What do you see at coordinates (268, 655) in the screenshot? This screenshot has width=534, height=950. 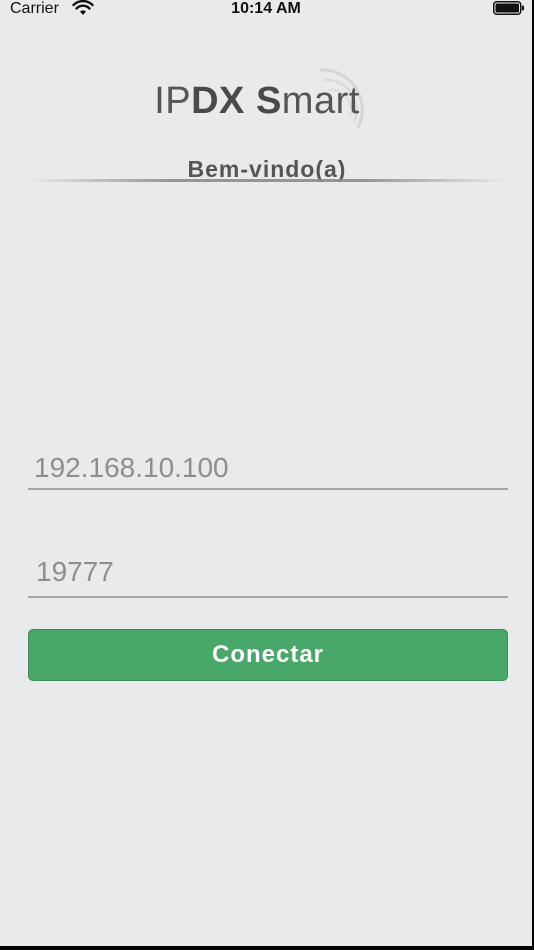 I see `connect-button: Conectar` at bounding box center [268, 655].